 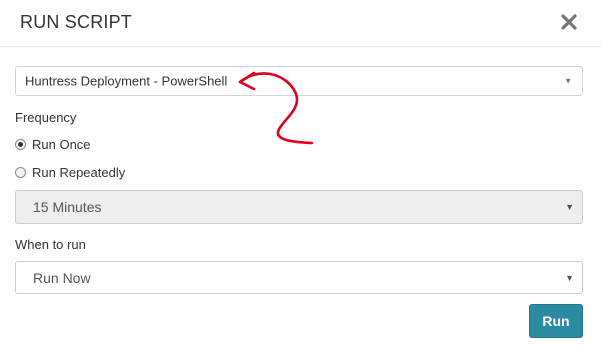 What do you see at coordinates (61, 144) in the screenshot?
I see `run-once-label: Run Once` at bounding box center [61, 144].